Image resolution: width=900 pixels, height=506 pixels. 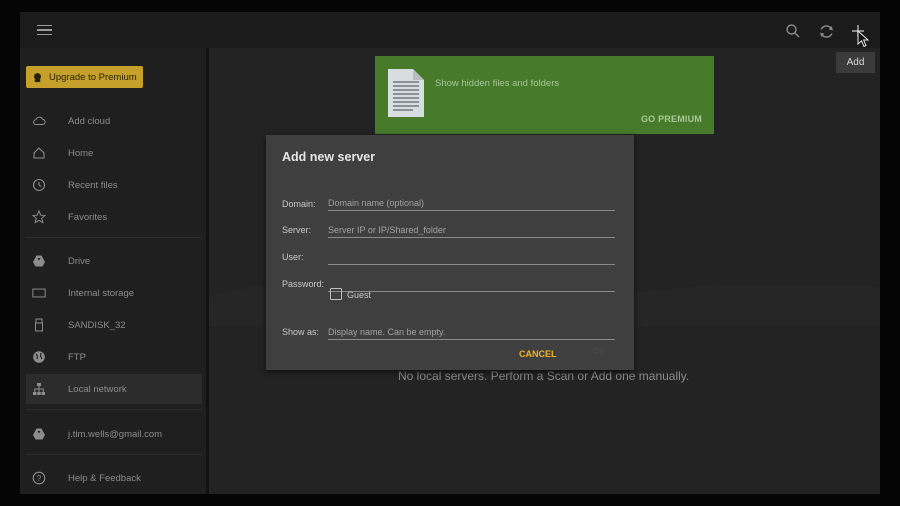 What do you see at coordinates (406, 93) in the screenshot?
I see `document-icon` at bounding box center [406, 93].